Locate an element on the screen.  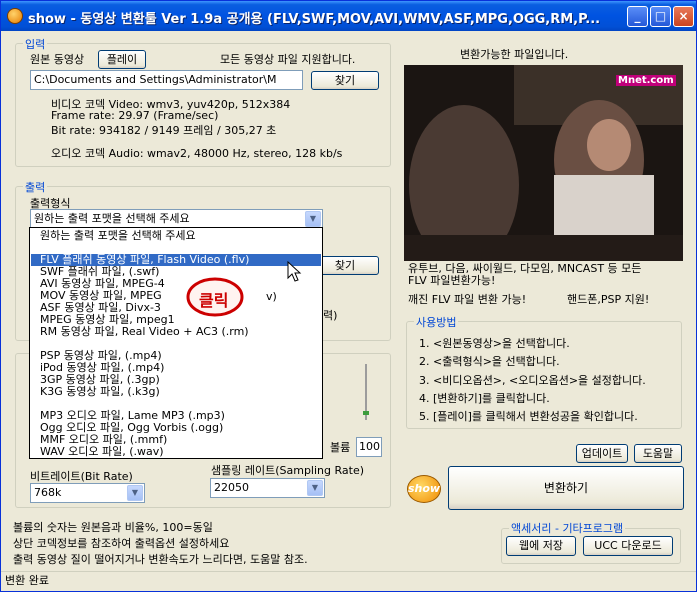
howto-step-1: 1. <원본동영상>을 선택합니다. is located at coordinates (494, 343).